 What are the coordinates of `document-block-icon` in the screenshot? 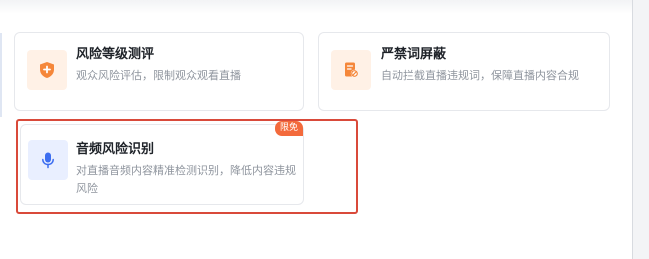 It's located at (351, 70).